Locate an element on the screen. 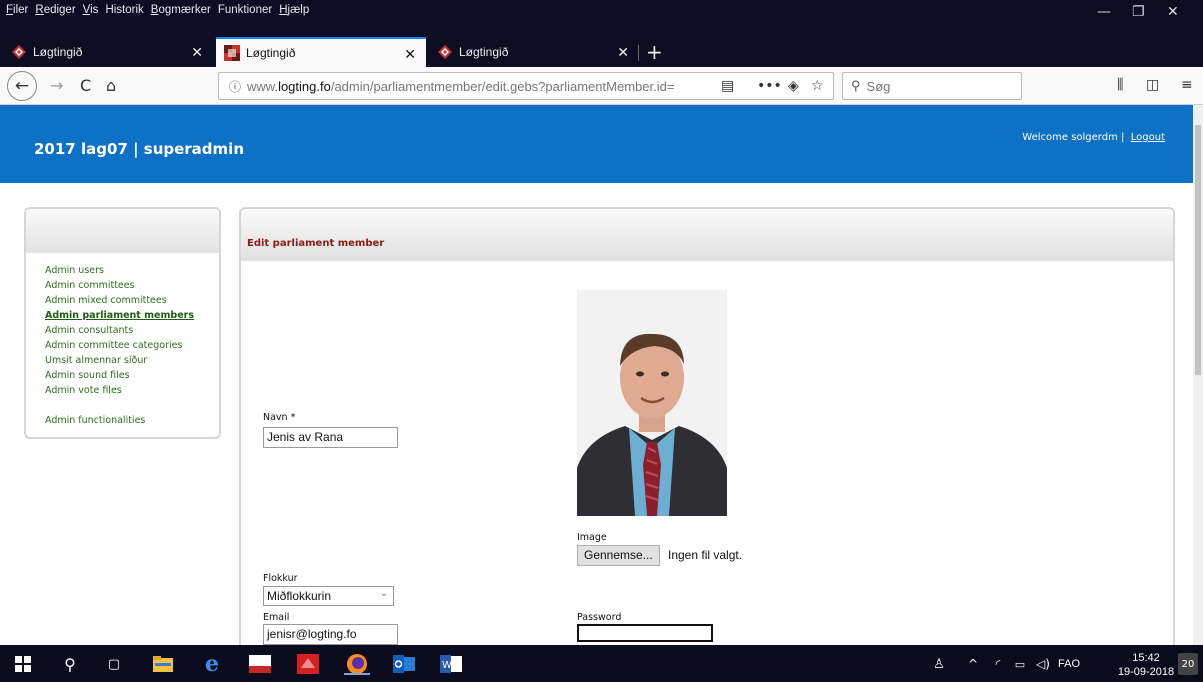 This screenshot has width=1203, height=682. reload-icon: C is located at coordinates (85, 85).